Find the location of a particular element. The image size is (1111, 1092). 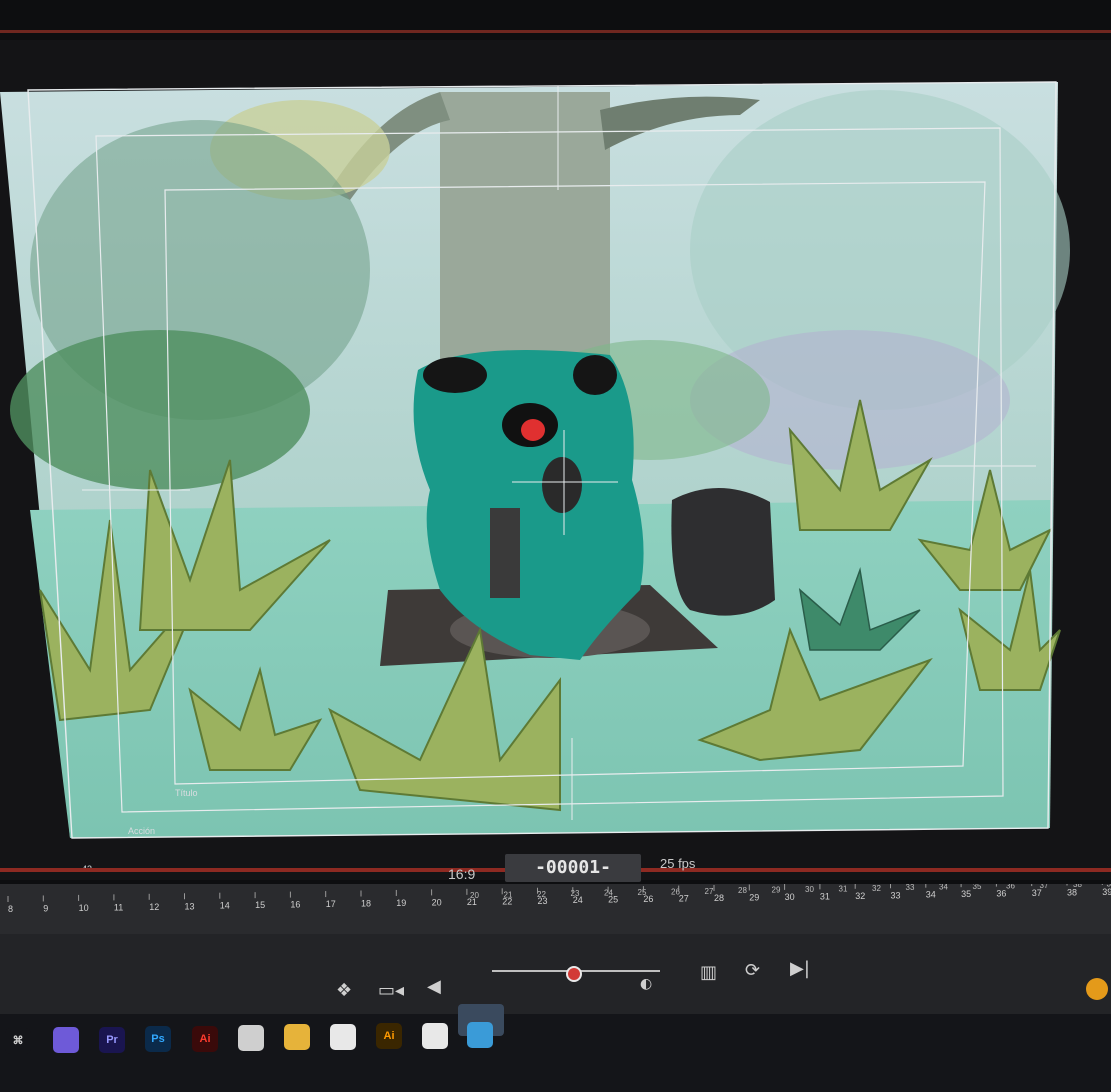

ruler-label-upper: 31 is located at coordinates (843, 888).